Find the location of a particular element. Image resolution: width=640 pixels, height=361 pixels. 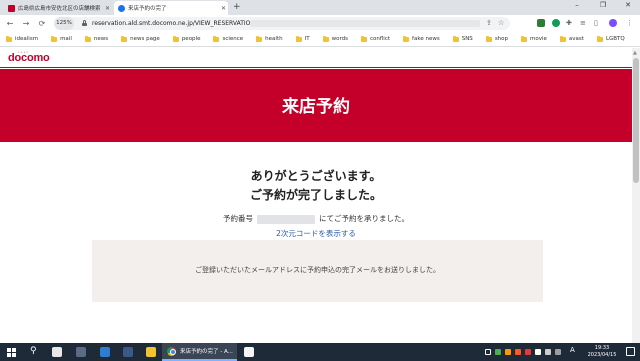

restore-button: ❐ is located at coordinates (603, 5).